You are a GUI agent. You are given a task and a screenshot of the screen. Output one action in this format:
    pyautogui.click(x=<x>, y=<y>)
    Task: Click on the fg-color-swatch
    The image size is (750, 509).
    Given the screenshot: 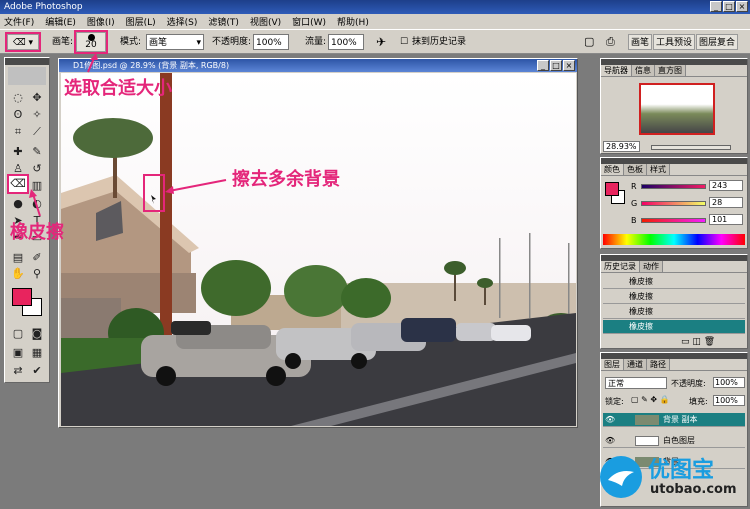 What is the action you would take?
    pyautogui.click(x=612, y=189)
    